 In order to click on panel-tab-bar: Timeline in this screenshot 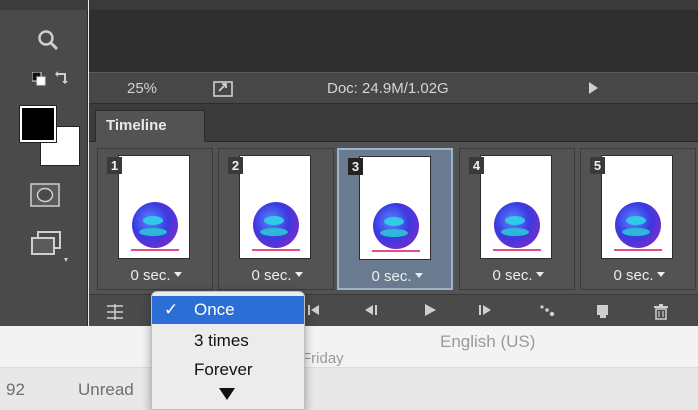, I will do `click(393, 123)`.